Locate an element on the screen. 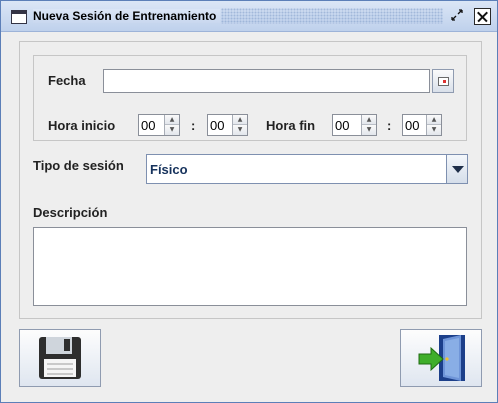 The image size is (498, 403). restore-icon is located at coordinates (456, 15).